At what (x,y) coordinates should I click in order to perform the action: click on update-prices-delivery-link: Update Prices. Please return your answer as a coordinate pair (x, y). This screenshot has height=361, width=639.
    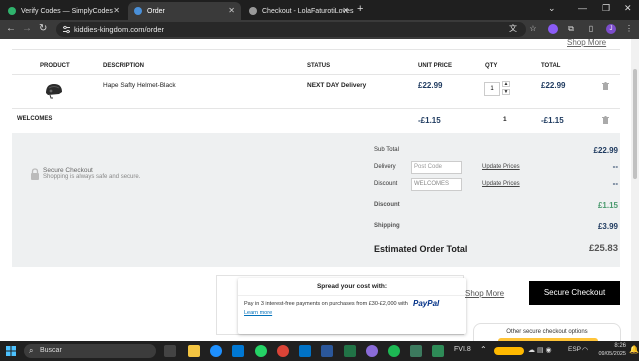
    Looking at the image, I should click on (501, 167).